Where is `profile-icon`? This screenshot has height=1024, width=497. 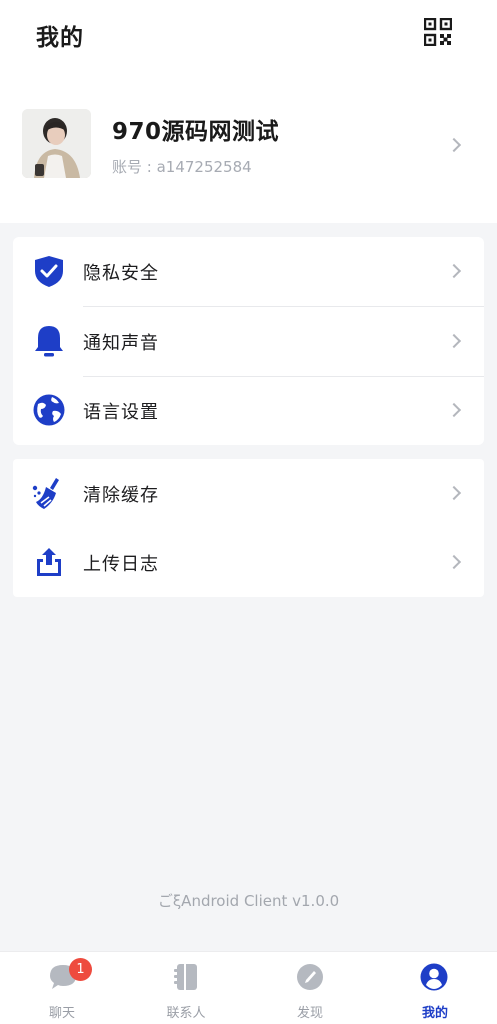 profile-icon is located at coordinates (434, 977).